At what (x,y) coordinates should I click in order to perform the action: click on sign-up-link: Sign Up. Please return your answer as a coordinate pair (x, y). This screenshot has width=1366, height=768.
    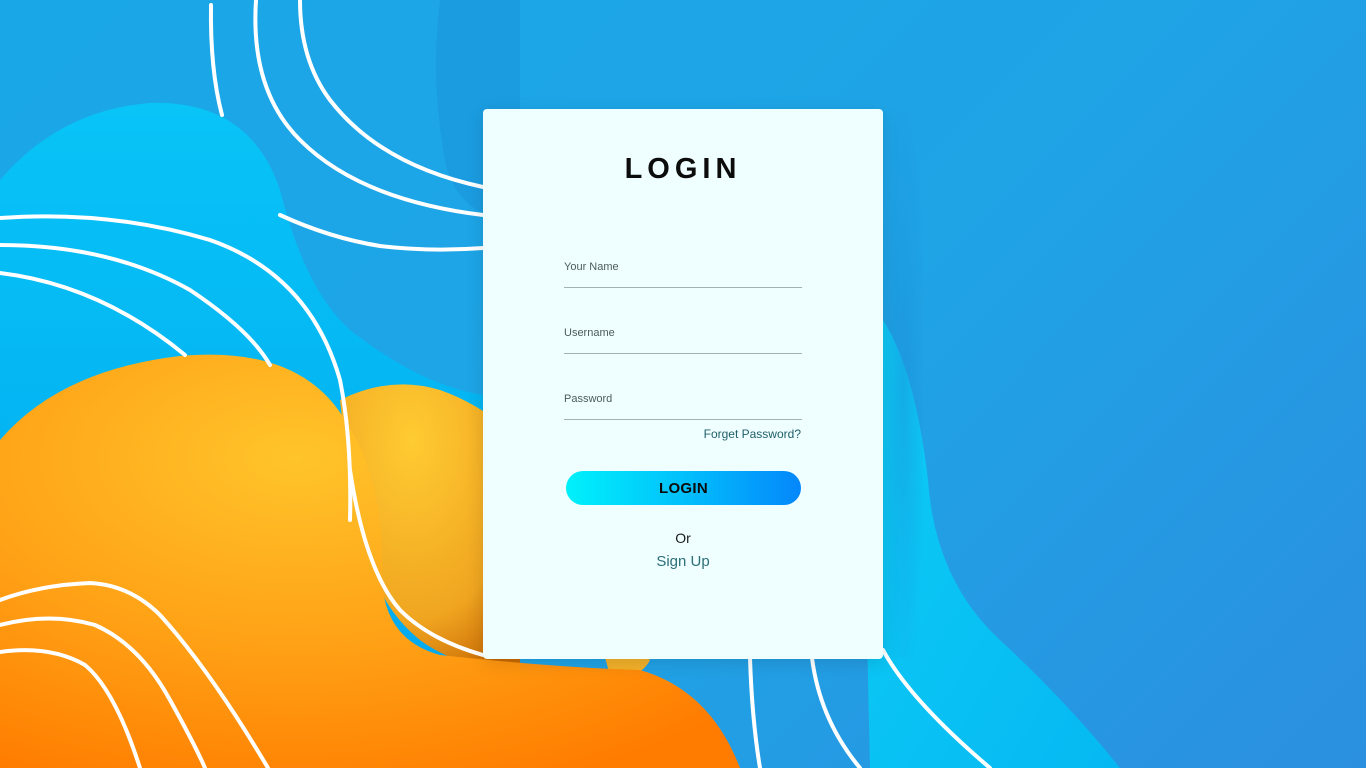
    Looking at the image, I should click on (683, 561).